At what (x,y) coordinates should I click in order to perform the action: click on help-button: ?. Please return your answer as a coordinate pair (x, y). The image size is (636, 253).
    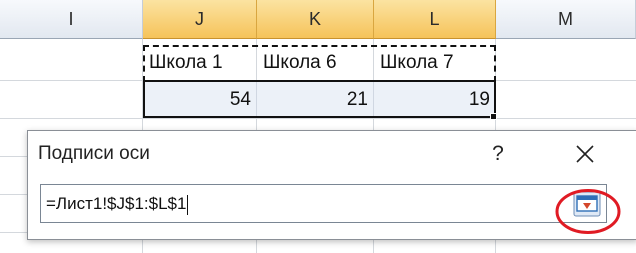
    Looking at the image, I should click on (498, 154).